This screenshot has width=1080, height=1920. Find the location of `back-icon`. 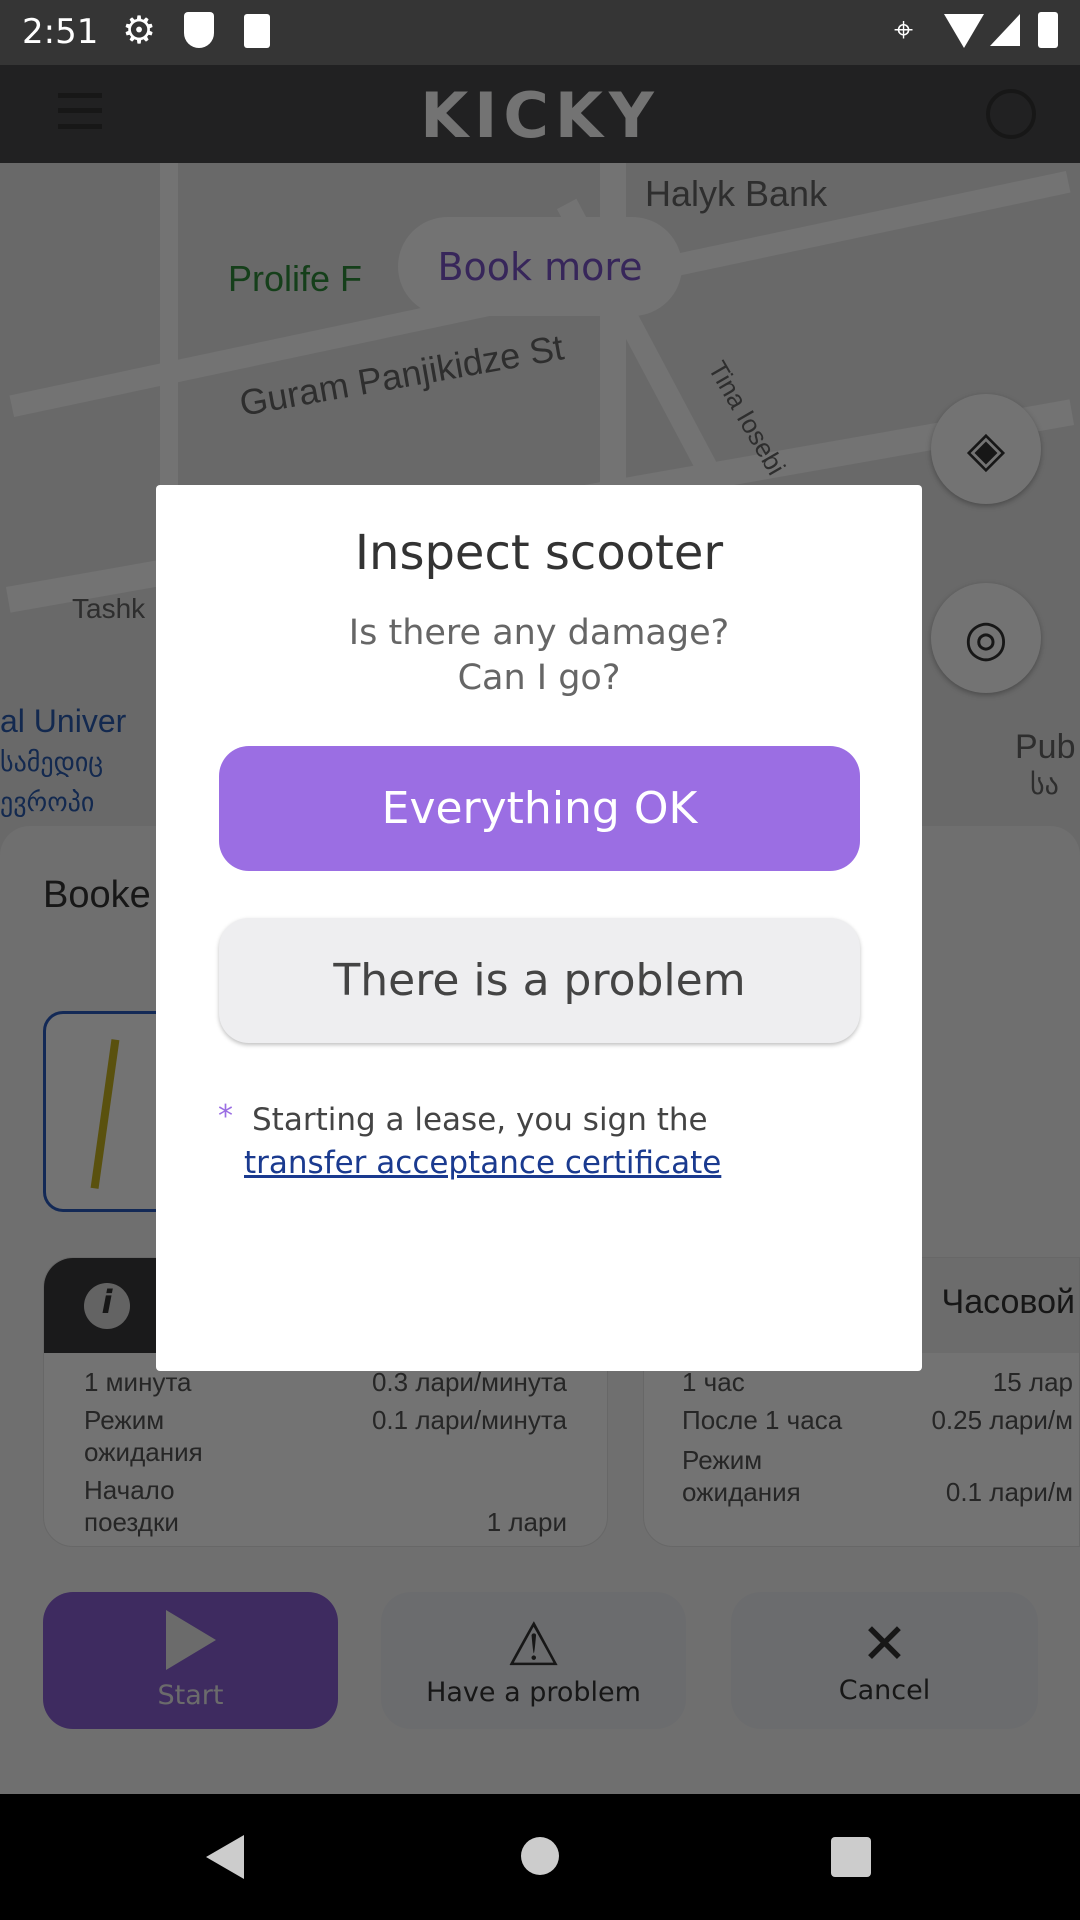

back-icon is located at coordinates (225, 1857).